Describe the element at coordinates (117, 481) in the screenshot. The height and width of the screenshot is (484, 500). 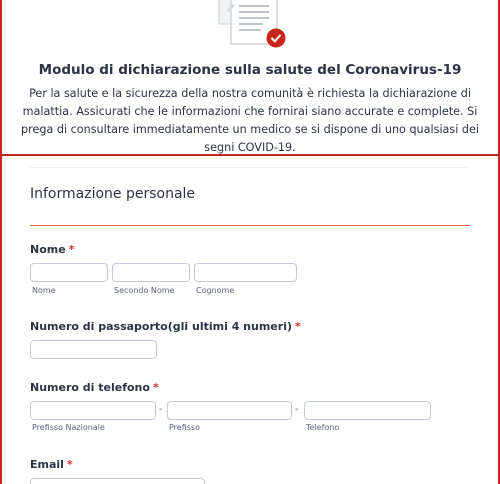
I see `email-input` at that location.